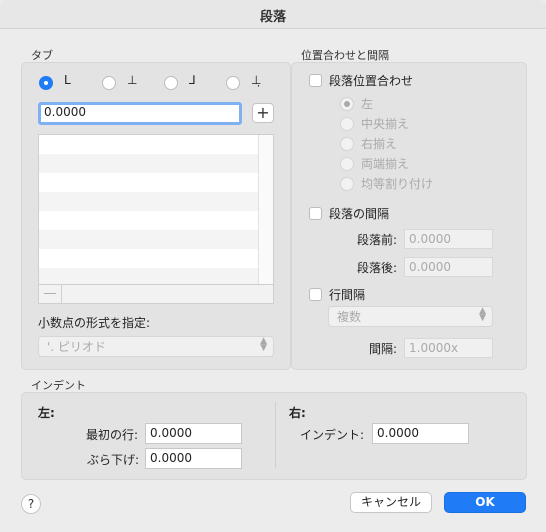 This screenshot has width=546, height=532. What do you see at coordinates (345, 55) in the screenshot?
I see `alignment-group-title: 位置合わせと間隔` at bounding box center [345, 55].